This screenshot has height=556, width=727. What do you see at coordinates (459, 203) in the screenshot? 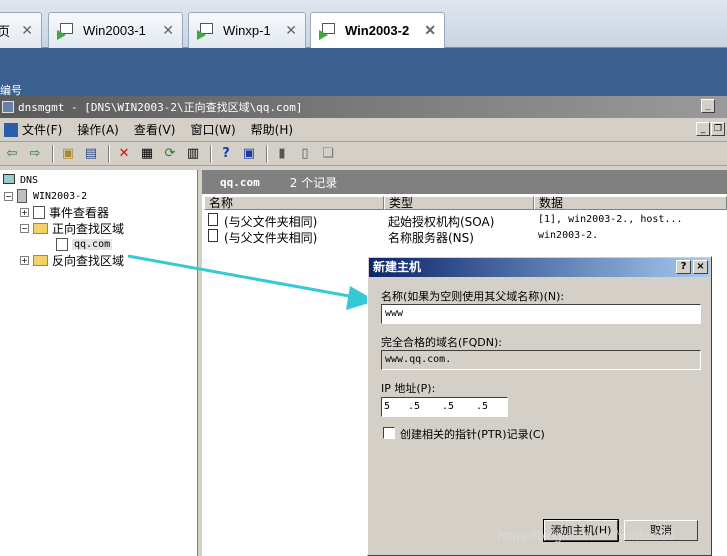
I see `column-header-type: 类型` at bounding box center [459, 203].